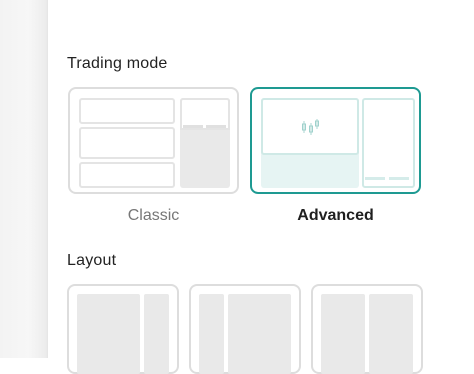  I want to click on candlestick-chart-icon, so click(310, 127).